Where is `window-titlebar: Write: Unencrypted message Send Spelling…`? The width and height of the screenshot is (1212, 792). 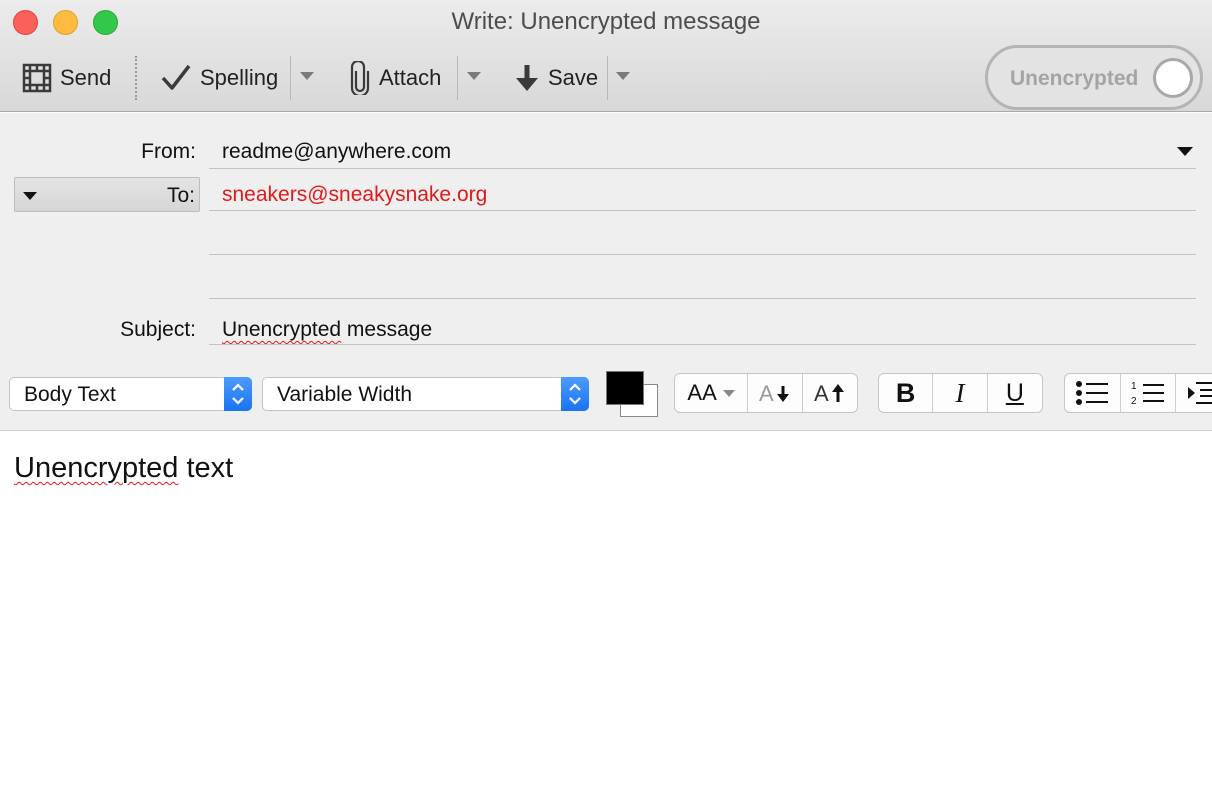
window-titlebar: Write: Unencrypted message Send Spelling… is located at coordinates (606, 56).